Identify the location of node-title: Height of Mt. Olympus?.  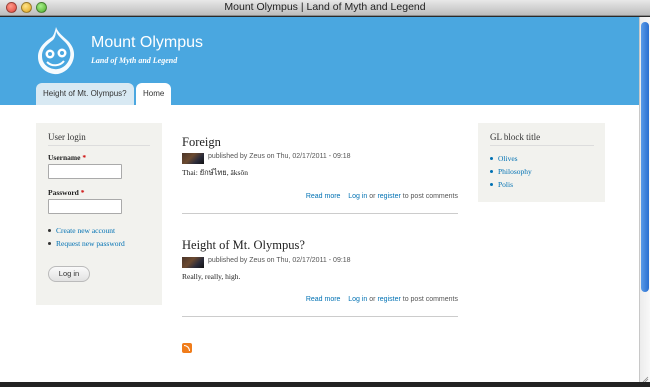
(243, 245).